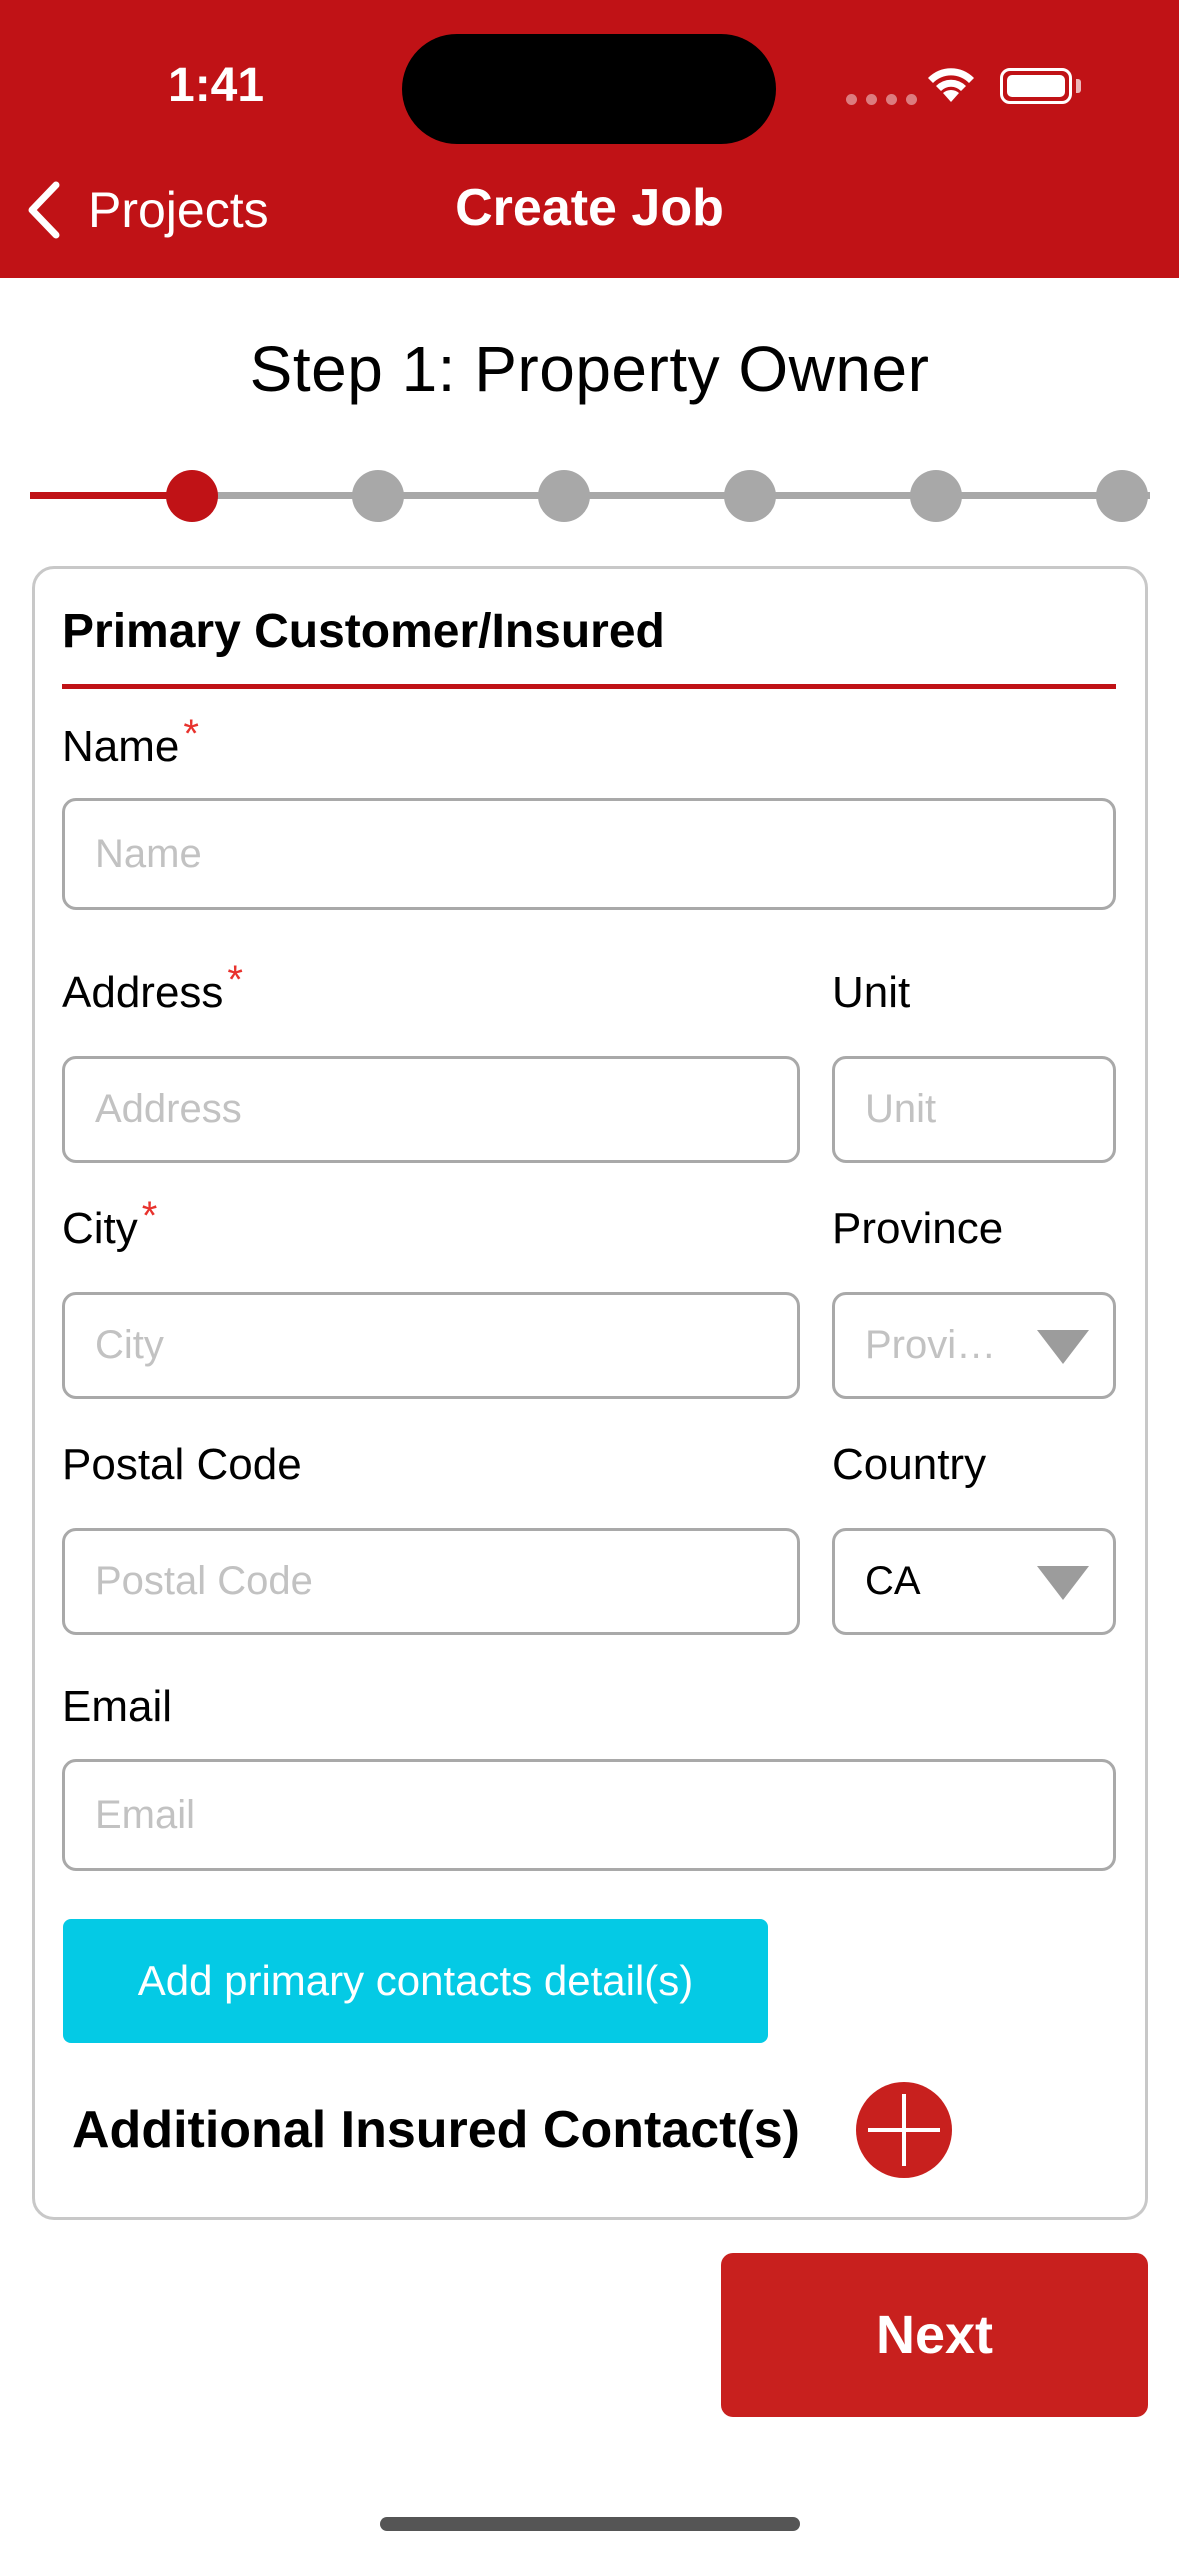 This screenshot has width=1179, height=2556. I want to click on battery-tip, so click(1078, 86).